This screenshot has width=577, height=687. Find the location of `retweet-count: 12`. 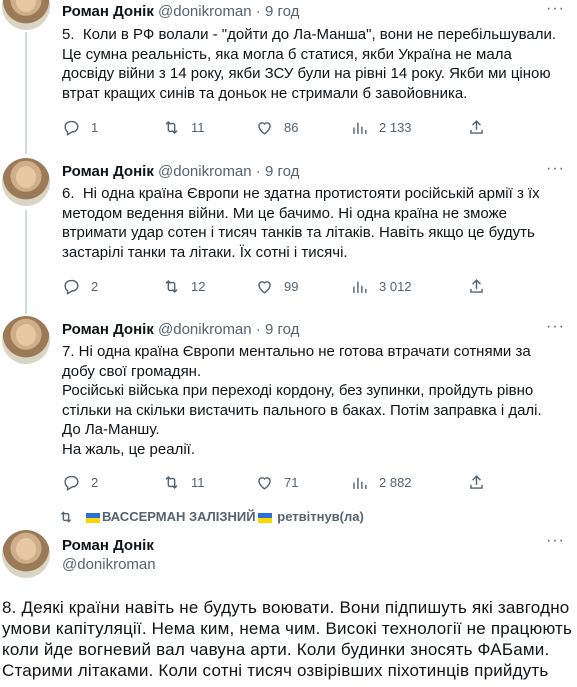

retweet-count: 12 is located at coordinates (198, 286).